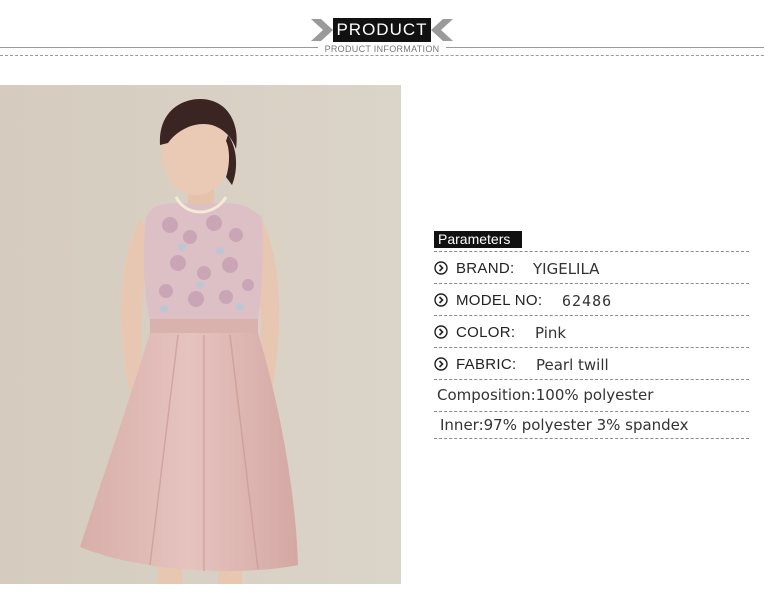 The image size is (764, 615). Describe the element at coordinates (486, 364) in the screenshot. I see `fabric-label: FABRIC:` at that location.